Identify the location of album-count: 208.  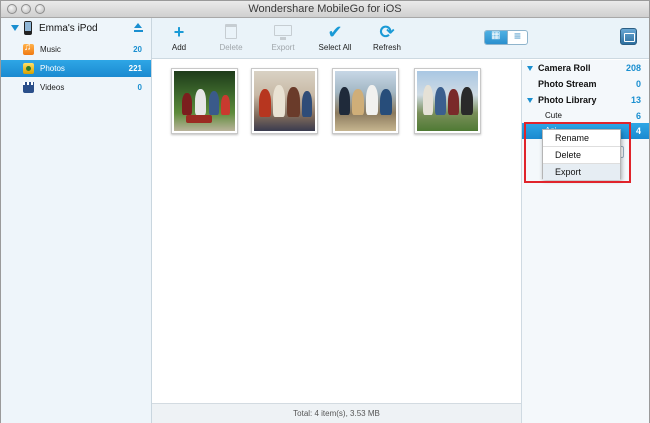
(633, 68).